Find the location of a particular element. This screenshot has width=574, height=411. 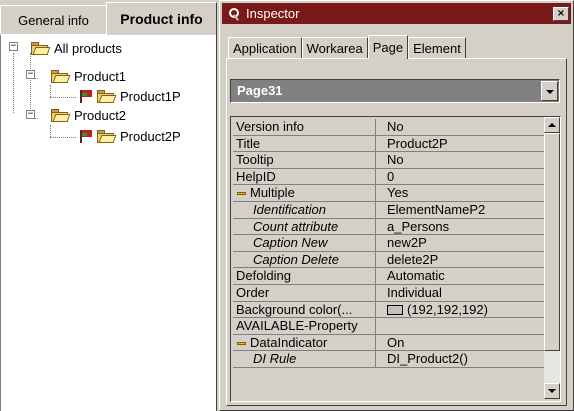

property-name-text: Version info is located at coordinates (270, 126).